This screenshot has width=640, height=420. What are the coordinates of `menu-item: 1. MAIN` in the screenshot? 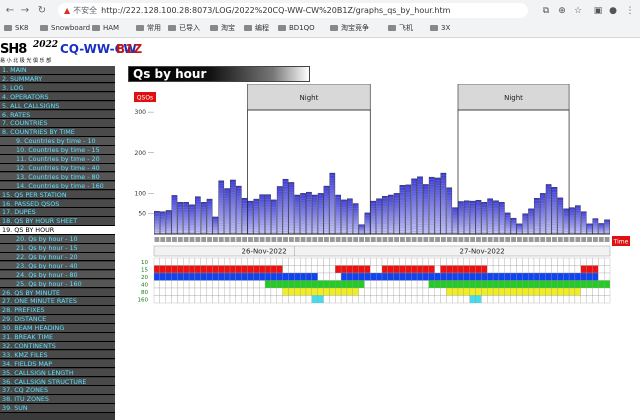 It's located at (57, 70).